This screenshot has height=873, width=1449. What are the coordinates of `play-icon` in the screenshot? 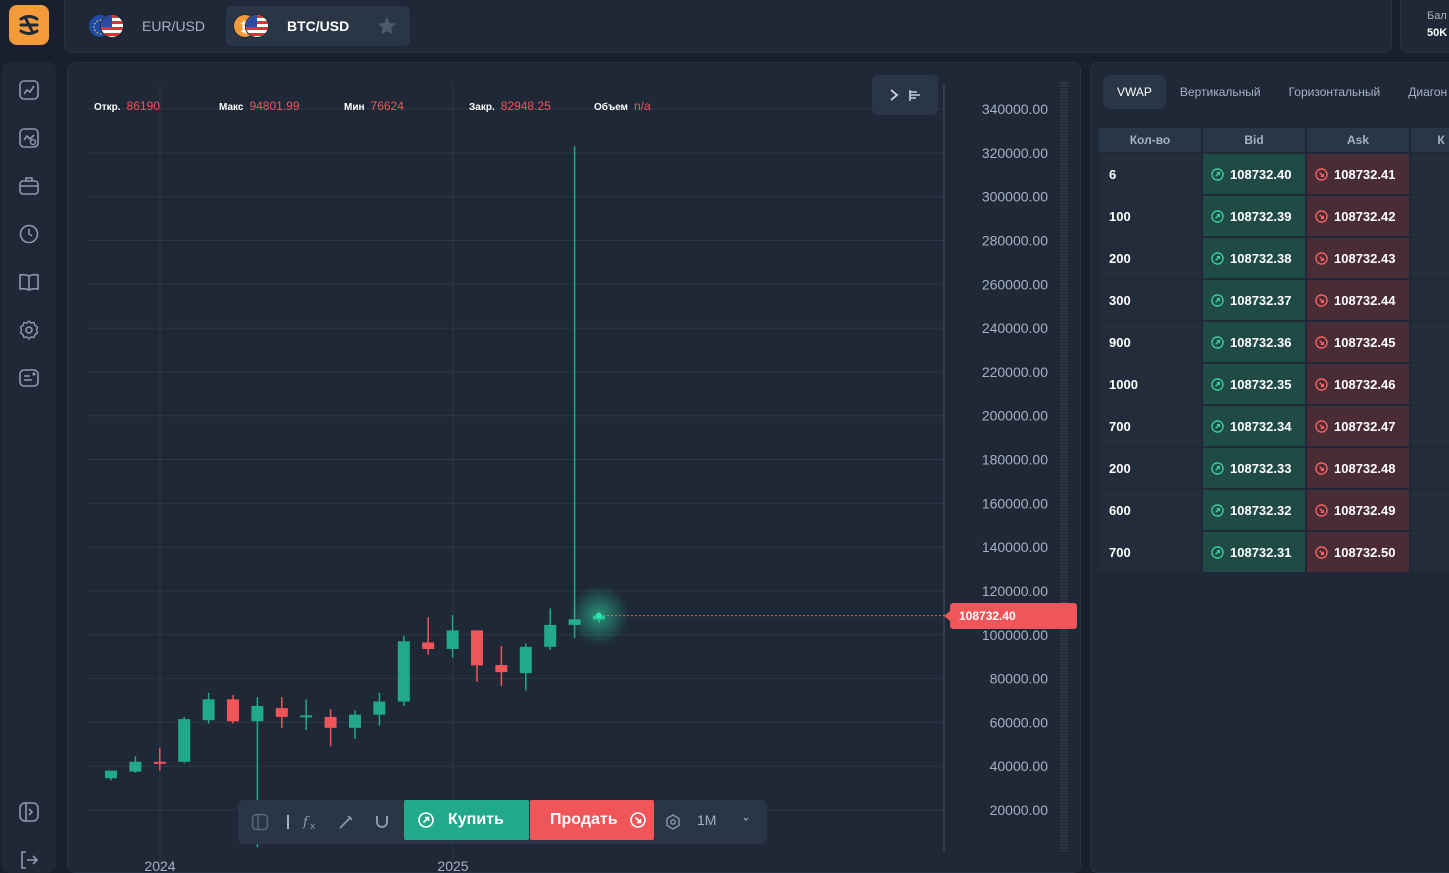 It's located at (29, 812).